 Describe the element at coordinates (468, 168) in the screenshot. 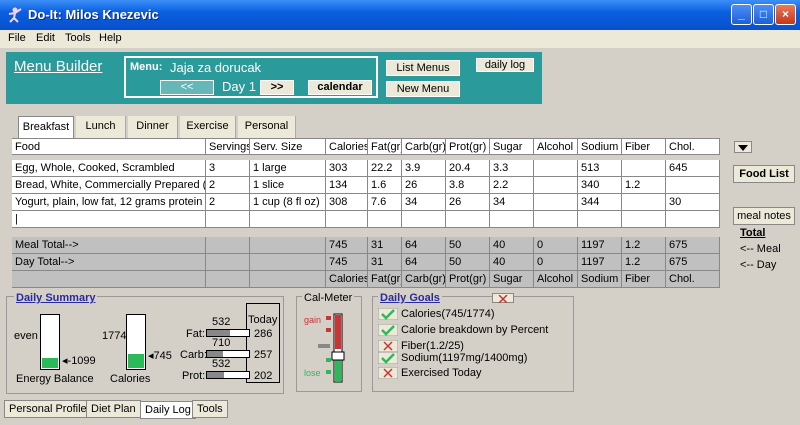

I see `table-cell: 20.4` at that location.